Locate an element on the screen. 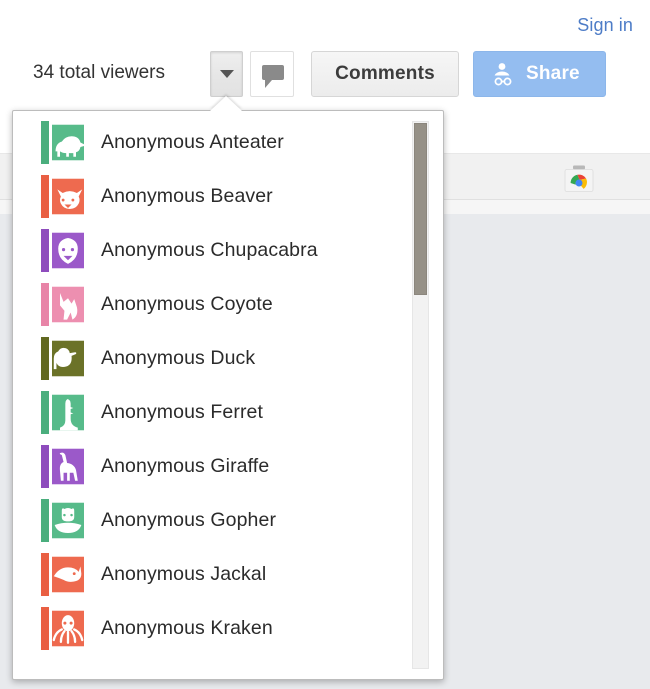 The height and width of the screenshot is (689, 650). popup-pointer-arrow is located at coordinates (226, 103).